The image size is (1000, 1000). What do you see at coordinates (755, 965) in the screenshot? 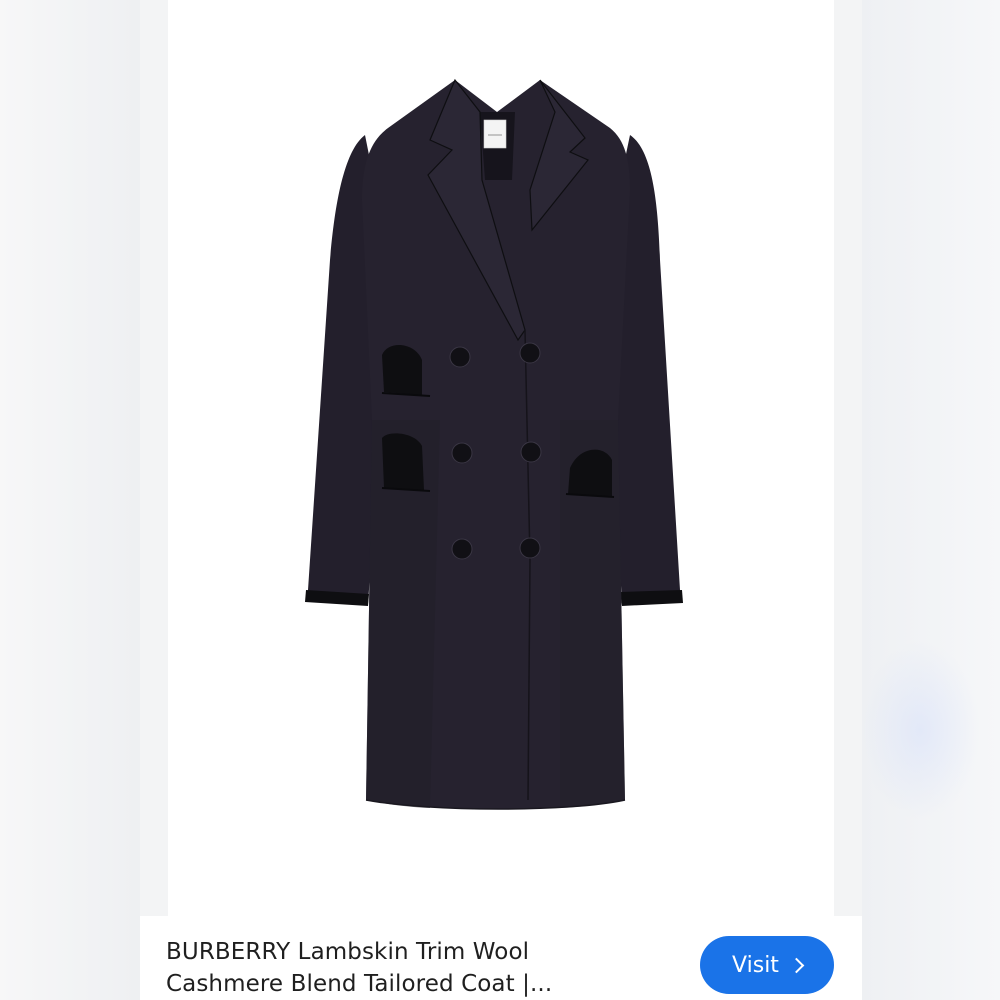
I see `visit-button-label: Visit` at bounding box center [755, 965].